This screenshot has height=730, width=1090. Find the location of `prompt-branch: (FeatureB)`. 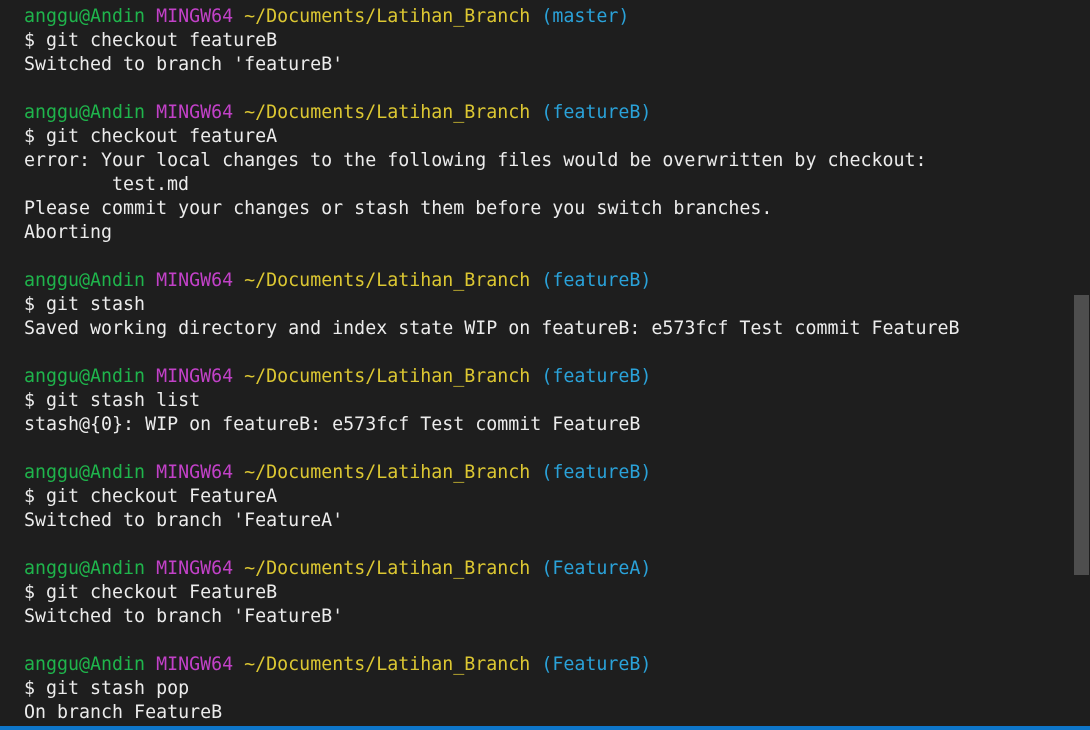

prompt-branch: (FeatureB) is located at coordinates (596, 664).